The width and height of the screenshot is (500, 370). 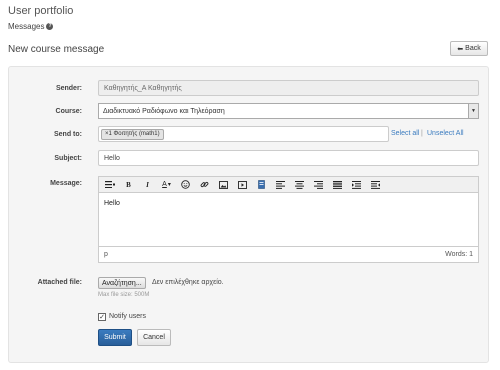 I want to click on outdent-icon, so click(x=375, y=185).